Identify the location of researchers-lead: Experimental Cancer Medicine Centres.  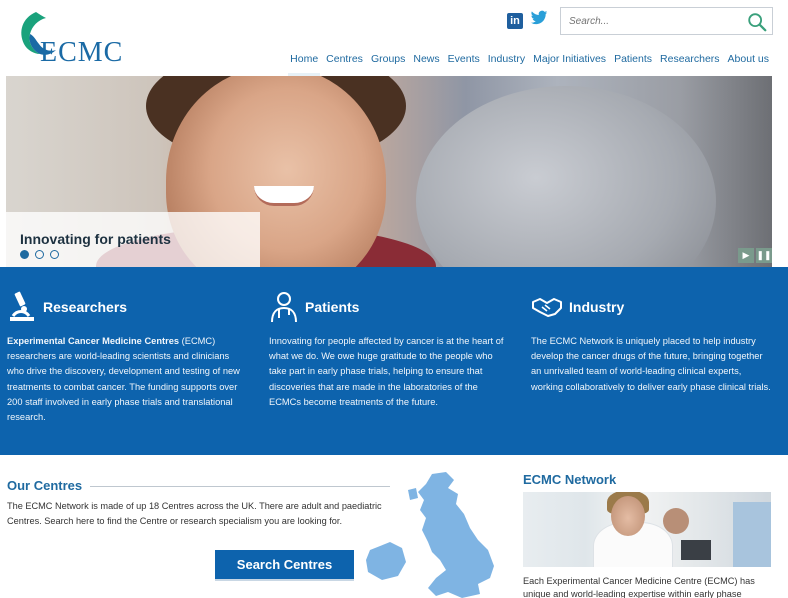
(93, 341).